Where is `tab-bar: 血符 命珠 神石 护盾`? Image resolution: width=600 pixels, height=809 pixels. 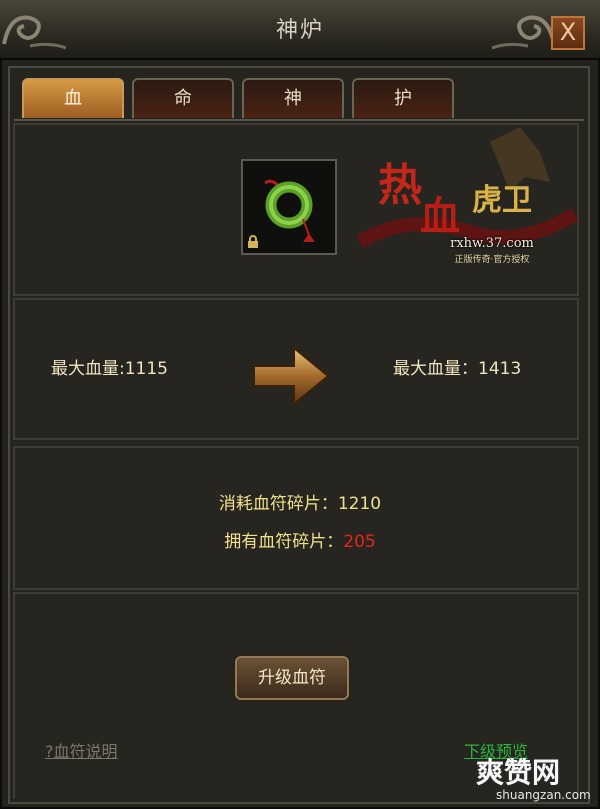 tab-bar: 血符 命珠 神石 护盾 is located at coordinates (238, 112).